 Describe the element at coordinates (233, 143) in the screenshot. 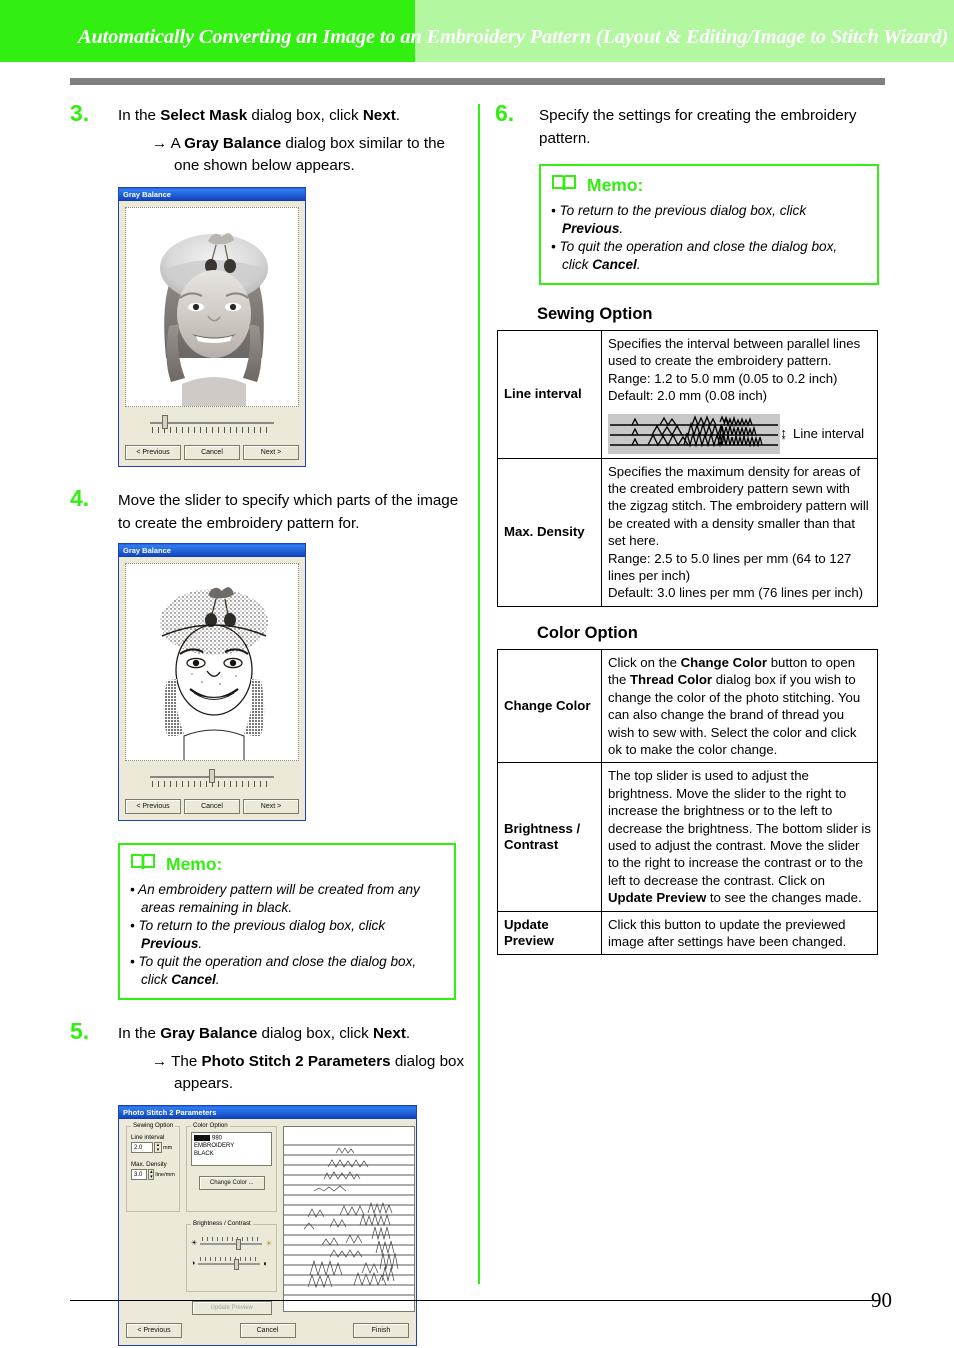

I see `step-3-term-gray-balance: Gray Balance` at that location.